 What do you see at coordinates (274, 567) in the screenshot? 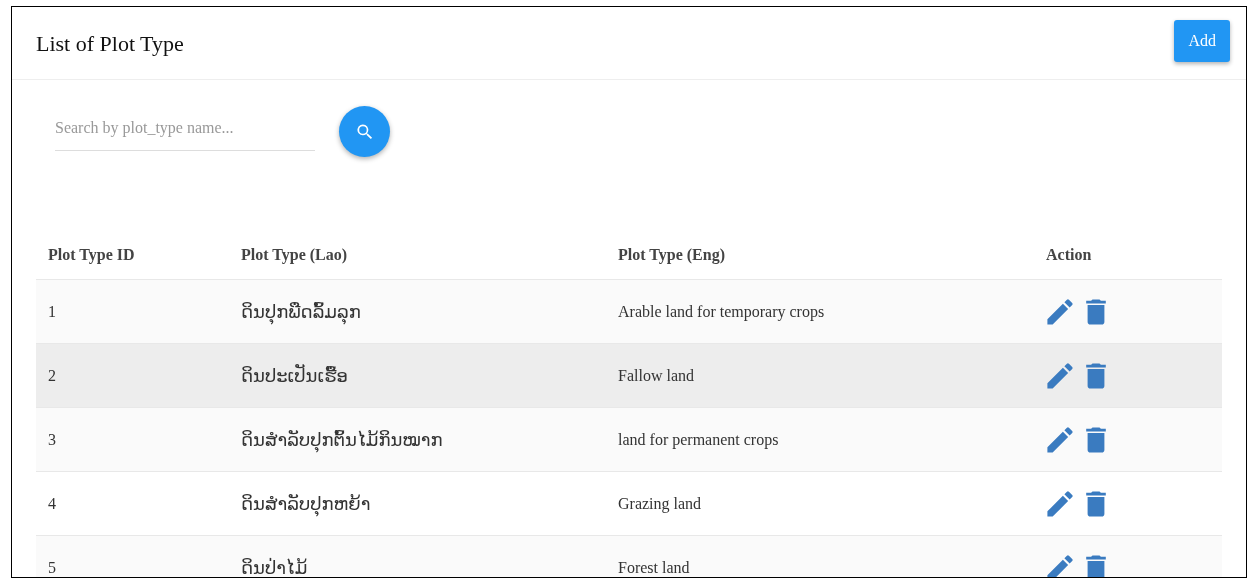
I see `table-cell: ດິນປ່າໄມ້` at bounding box center [274, 567].